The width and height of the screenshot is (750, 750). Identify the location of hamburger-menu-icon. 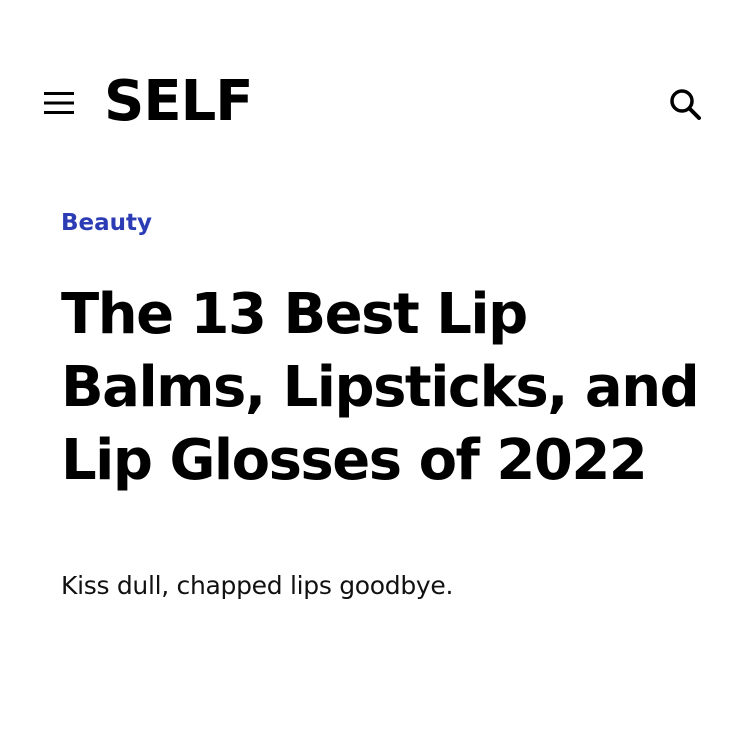
(60, 103).